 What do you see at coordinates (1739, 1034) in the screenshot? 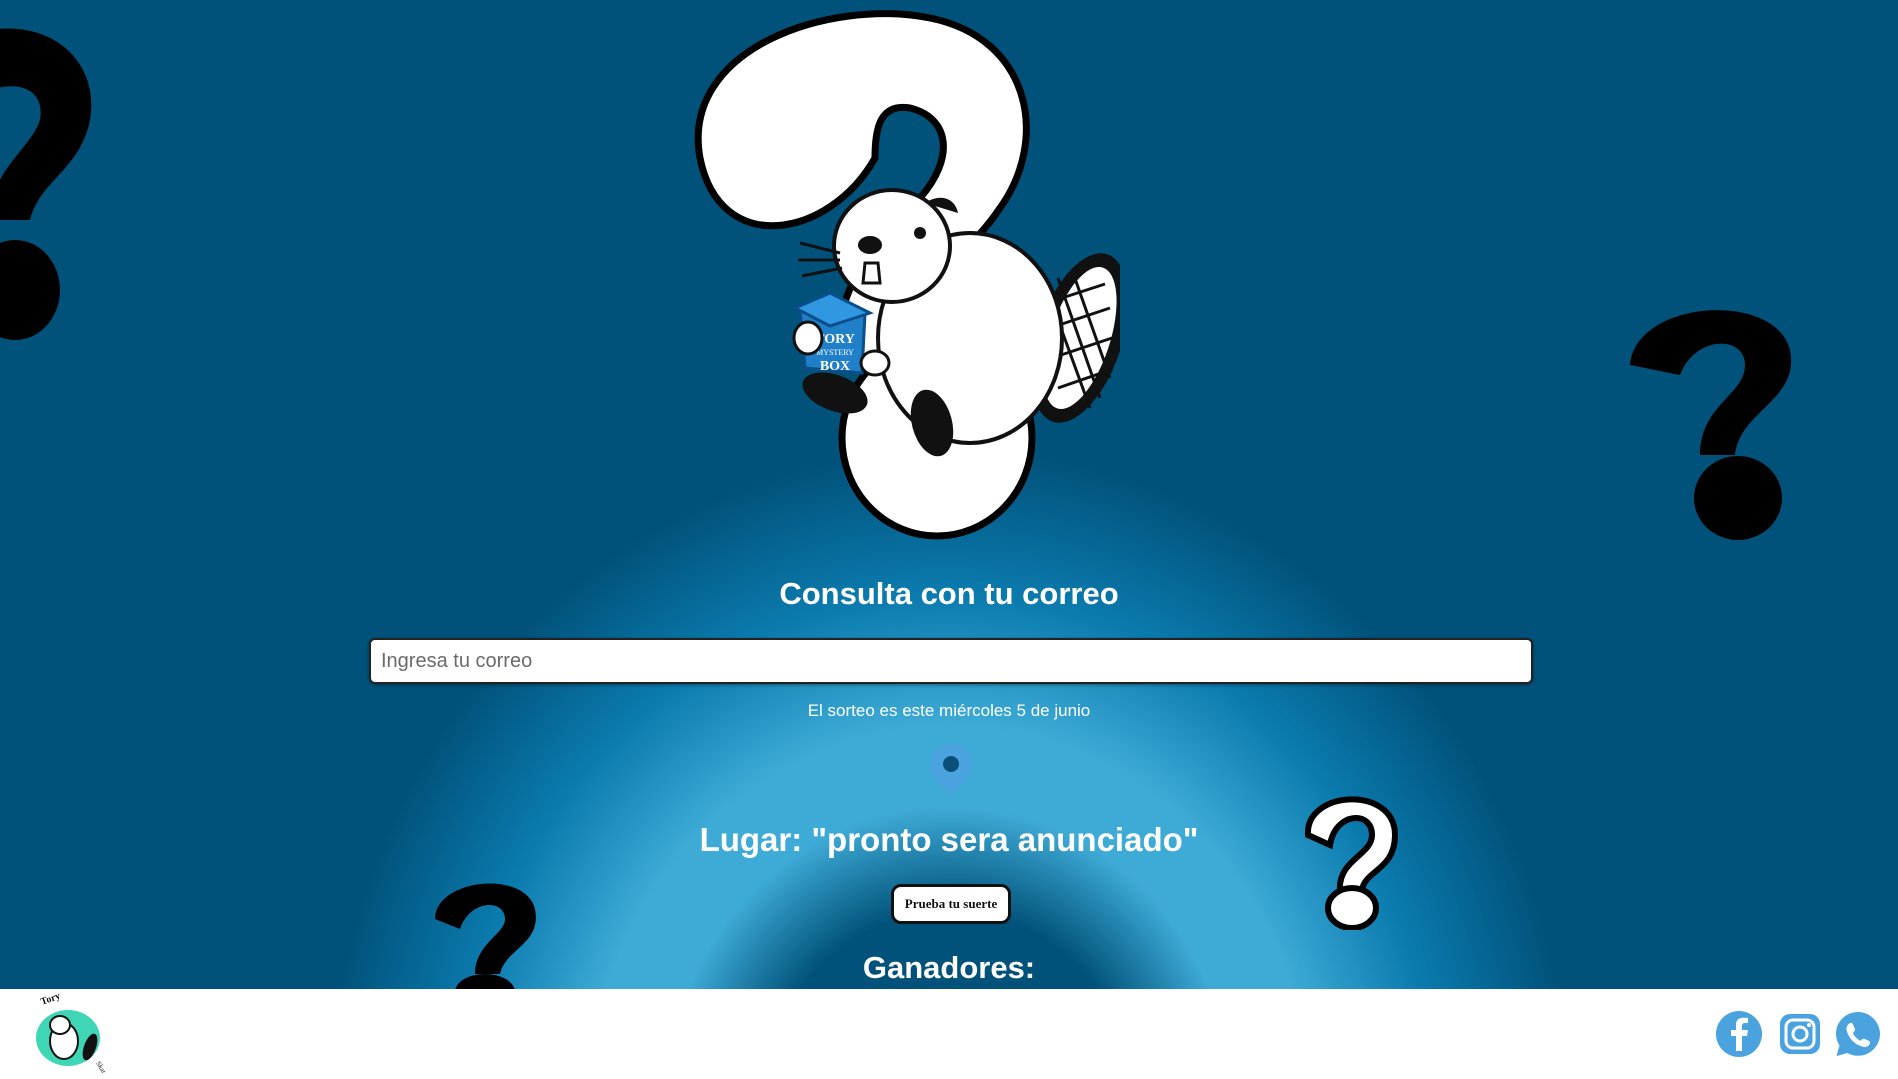
I see `facebook-icon` at bounding box center [1739, 1034].